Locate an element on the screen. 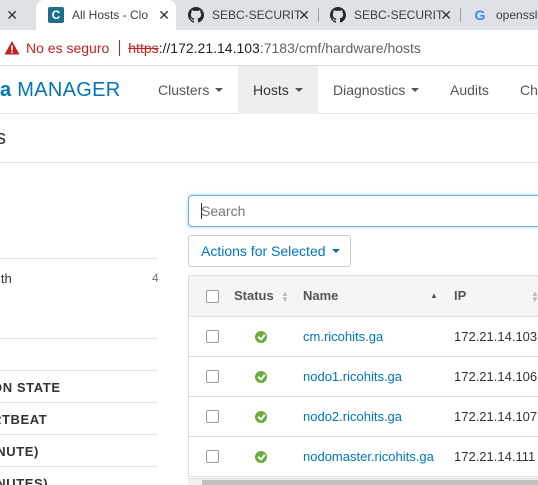  nav-hosts: Hosts is located at coordinates (278, 90).